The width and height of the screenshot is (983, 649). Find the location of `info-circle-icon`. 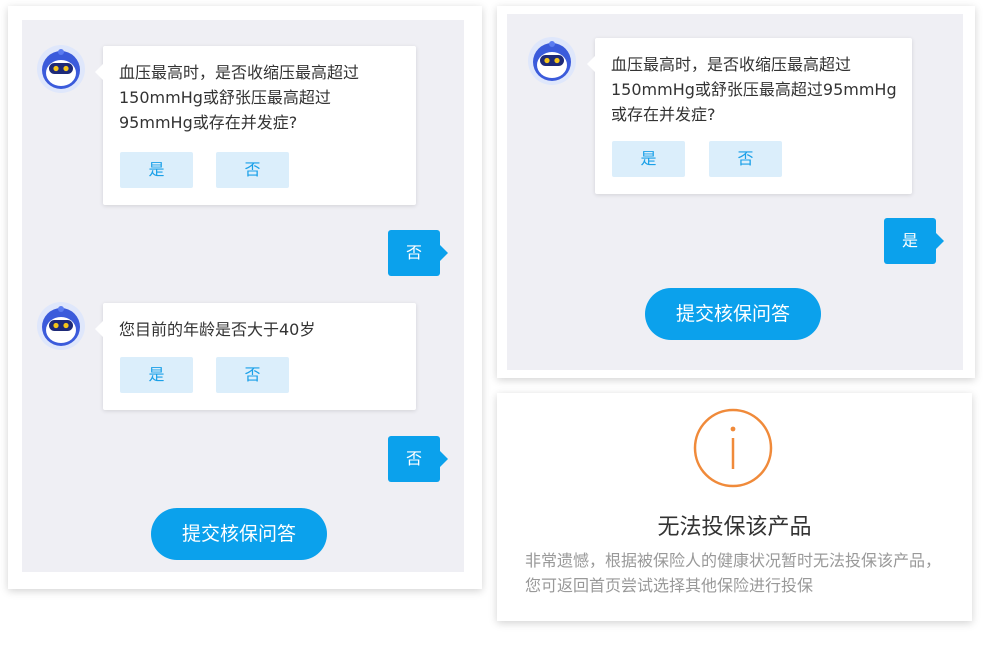

info-circle-icon is located at coordinates (733, 448).